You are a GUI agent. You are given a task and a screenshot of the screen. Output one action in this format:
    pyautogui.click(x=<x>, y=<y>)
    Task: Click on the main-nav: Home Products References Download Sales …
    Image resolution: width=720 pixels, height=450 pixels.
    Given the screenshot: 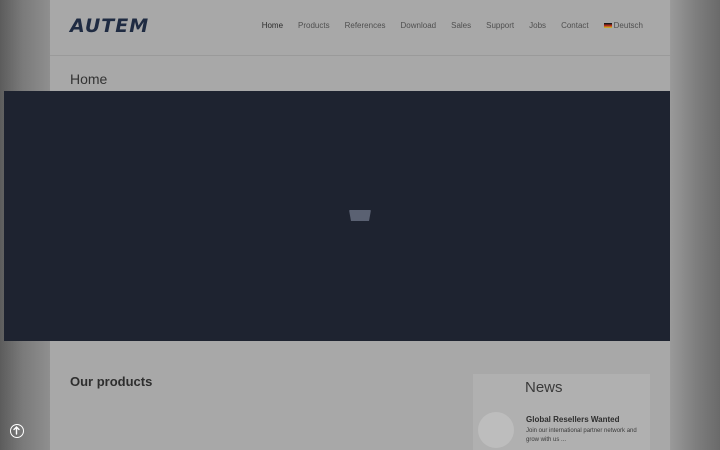 What is the action you would take?
    pyautogui.click(x=452, y=25)
    